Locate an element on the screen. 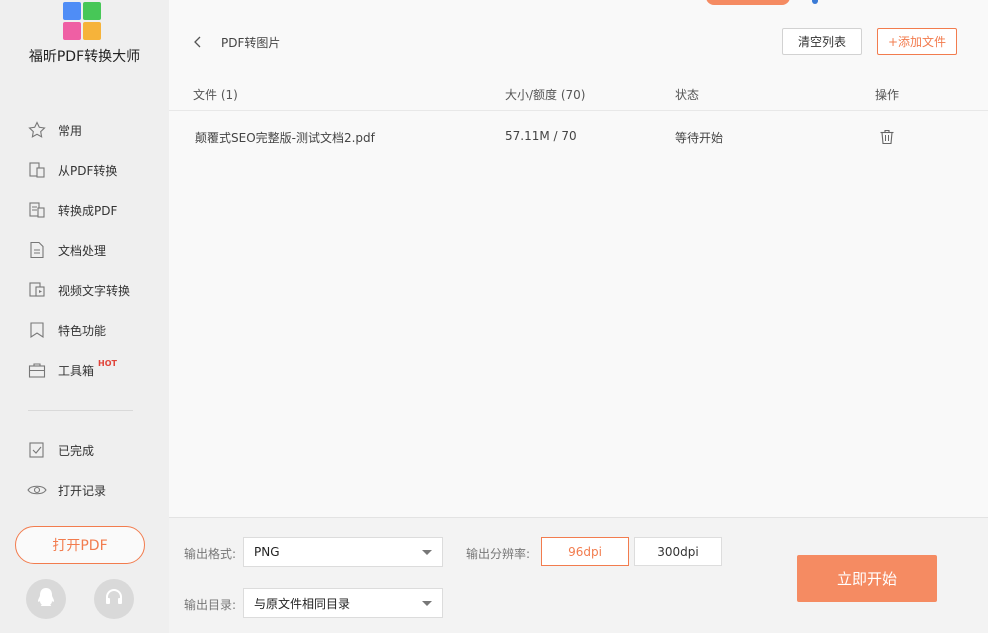  output-dir-select: 与原文件相同目录 is located at coordinates (343, 603).